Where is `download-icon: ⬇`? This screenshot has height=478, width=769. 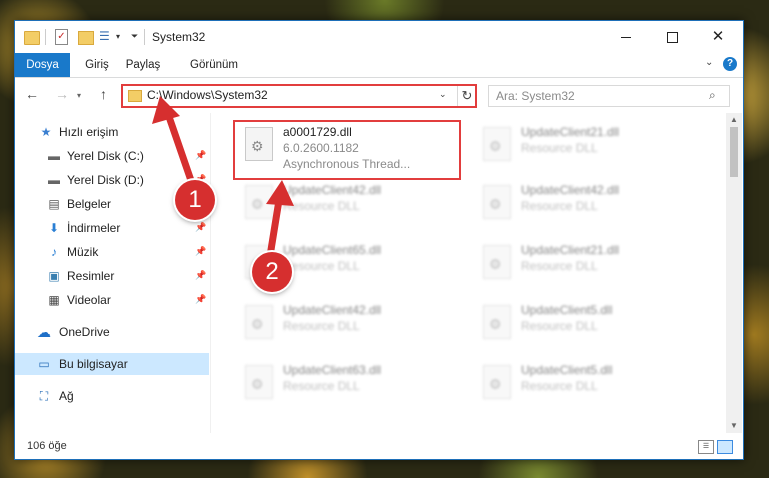 download-icon: ⬇ is located at coordinates (54, 228).